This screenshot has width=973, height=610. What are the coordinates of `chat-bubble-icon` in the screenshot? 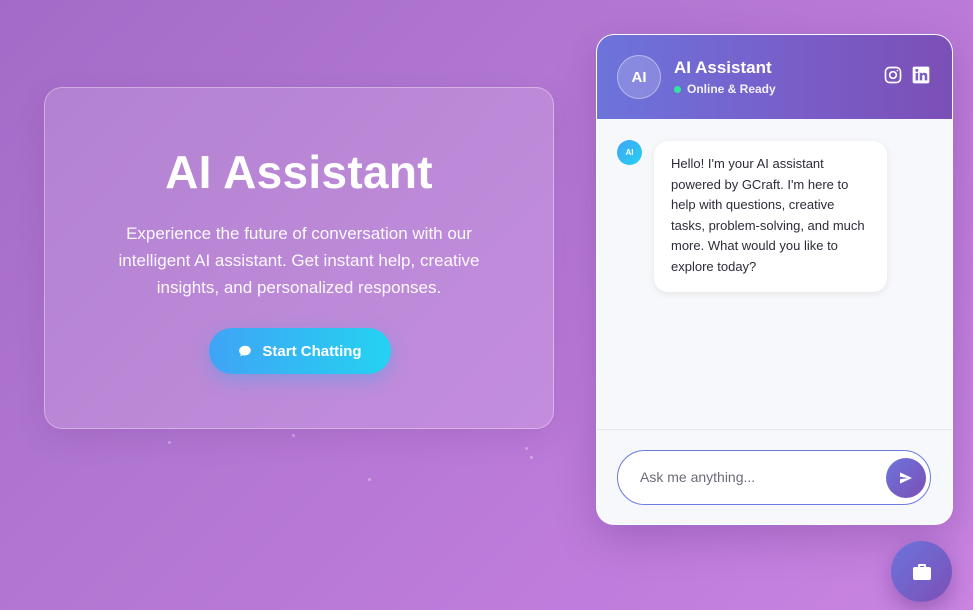 It's located at (245, 351).